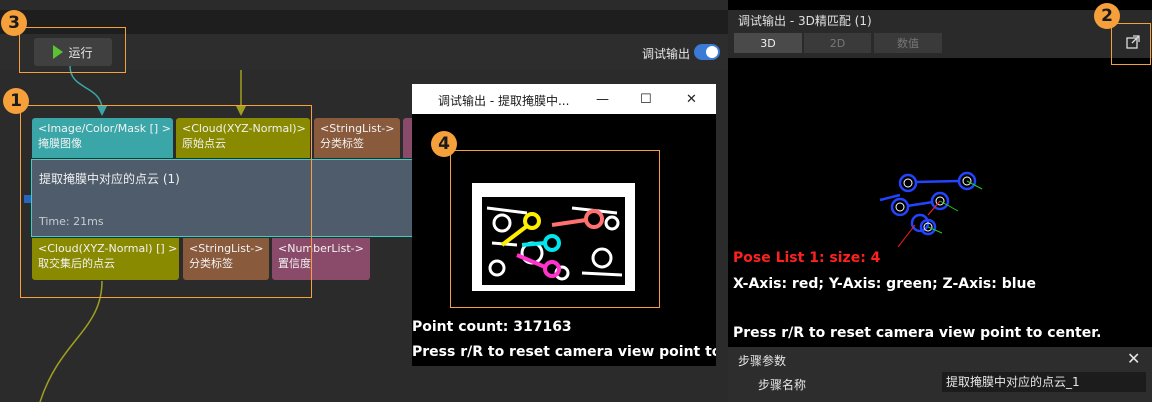 The height and width of the screenshot is (402, 1152). I want to click on 3d-match-viewport, so click(935, 210).